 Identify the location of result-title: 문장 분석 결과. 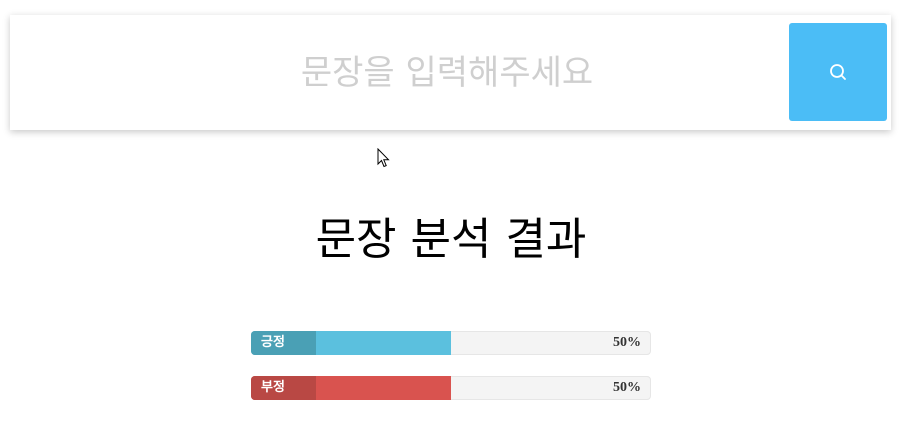
(451, 239).